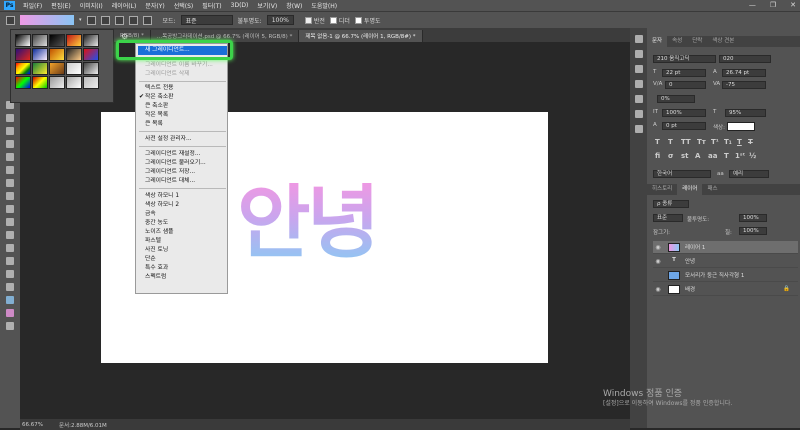 This screenshot has height=430, width=800. What do you see at coordinates (124, 5) in the screenshot?
I see `menu-layer: 레이어(L)` at bounding box center [124, 5].